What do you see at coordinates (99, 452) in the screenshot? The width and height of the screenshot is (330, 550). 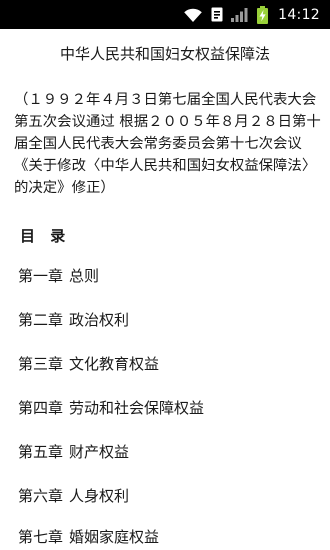 I see `toc-item-chapter-name: 财产权益` at bounding box center [99, 452].